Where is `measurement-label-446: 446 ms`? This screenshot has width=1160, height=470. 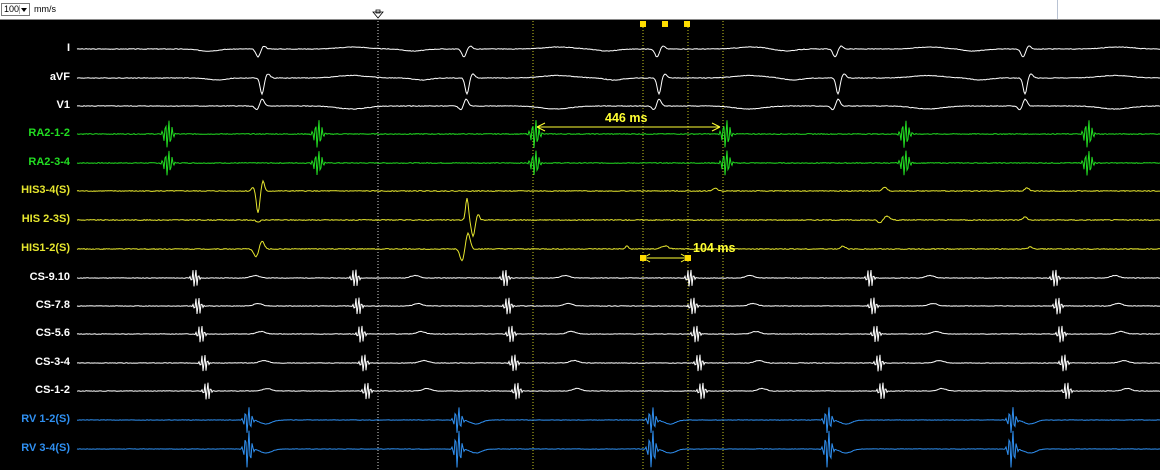 measurement-label-446: 446 ms is located at coordinates (626, 118).